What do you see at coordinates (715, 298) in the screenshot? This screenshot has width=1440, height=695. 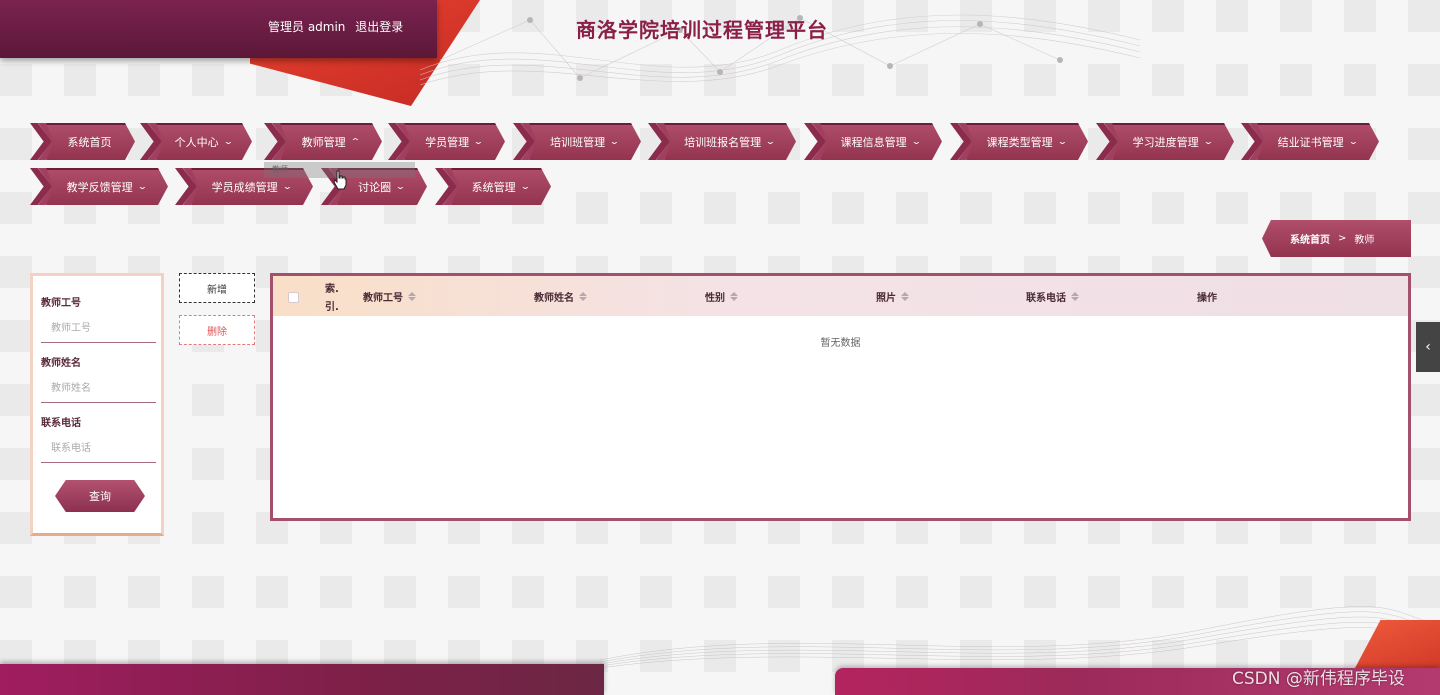 I see `column-header-label: 性别` at bounding box center [715, 298].